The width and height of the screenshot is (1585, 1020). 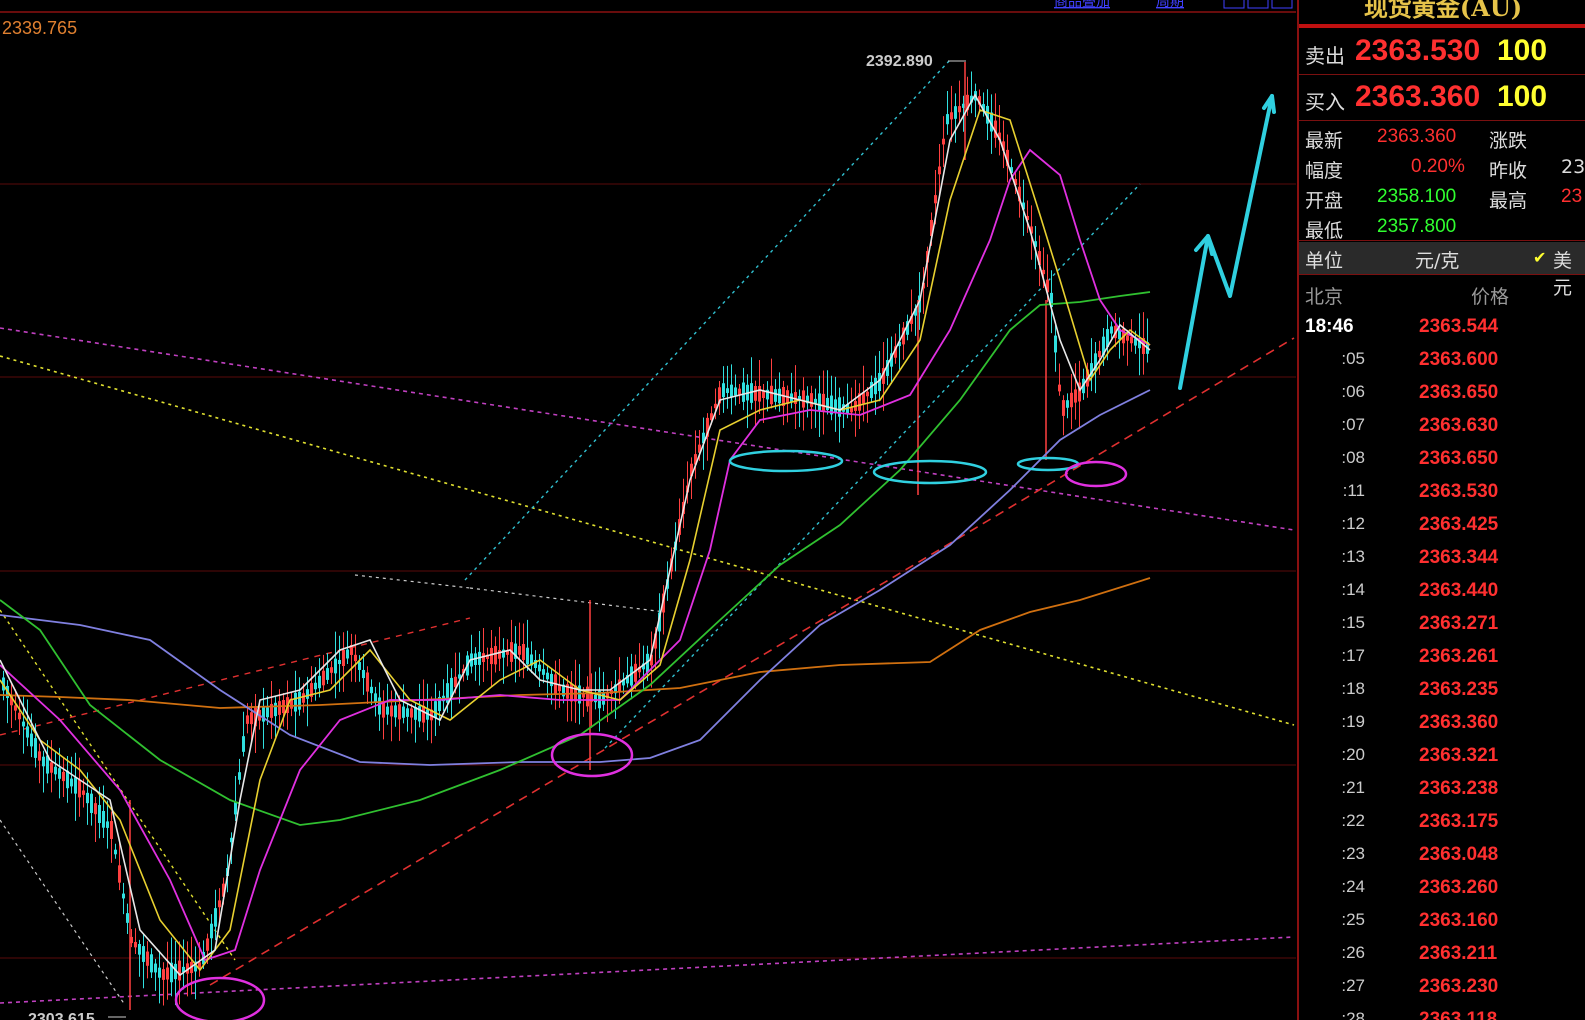 I want to click on latest-label: 最新, so click(x=1324, y=141).